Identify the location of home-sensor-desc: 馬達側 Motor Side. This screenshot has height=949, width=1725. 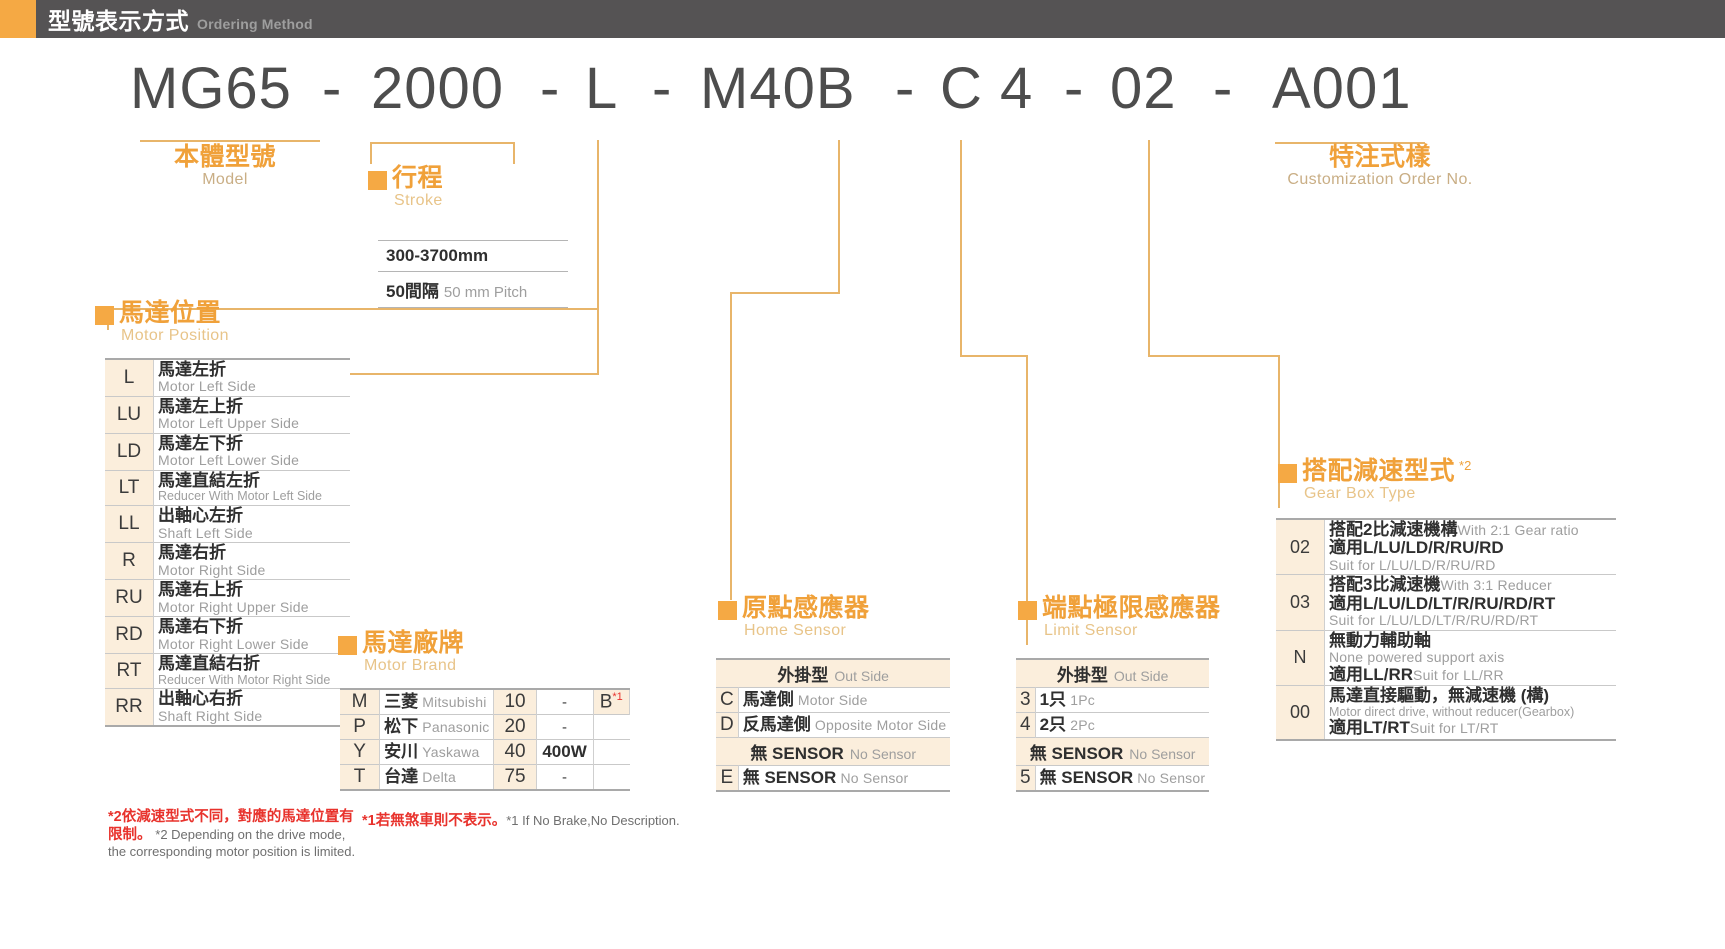
(844, 700).